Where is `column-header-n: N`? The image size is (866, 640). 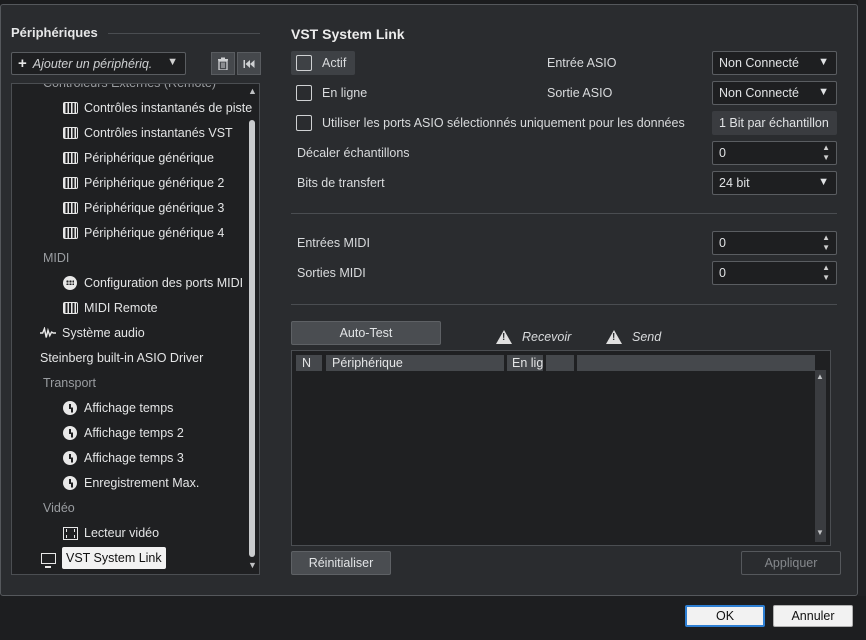 column-header-n: N is located at coordinates (309, 363).